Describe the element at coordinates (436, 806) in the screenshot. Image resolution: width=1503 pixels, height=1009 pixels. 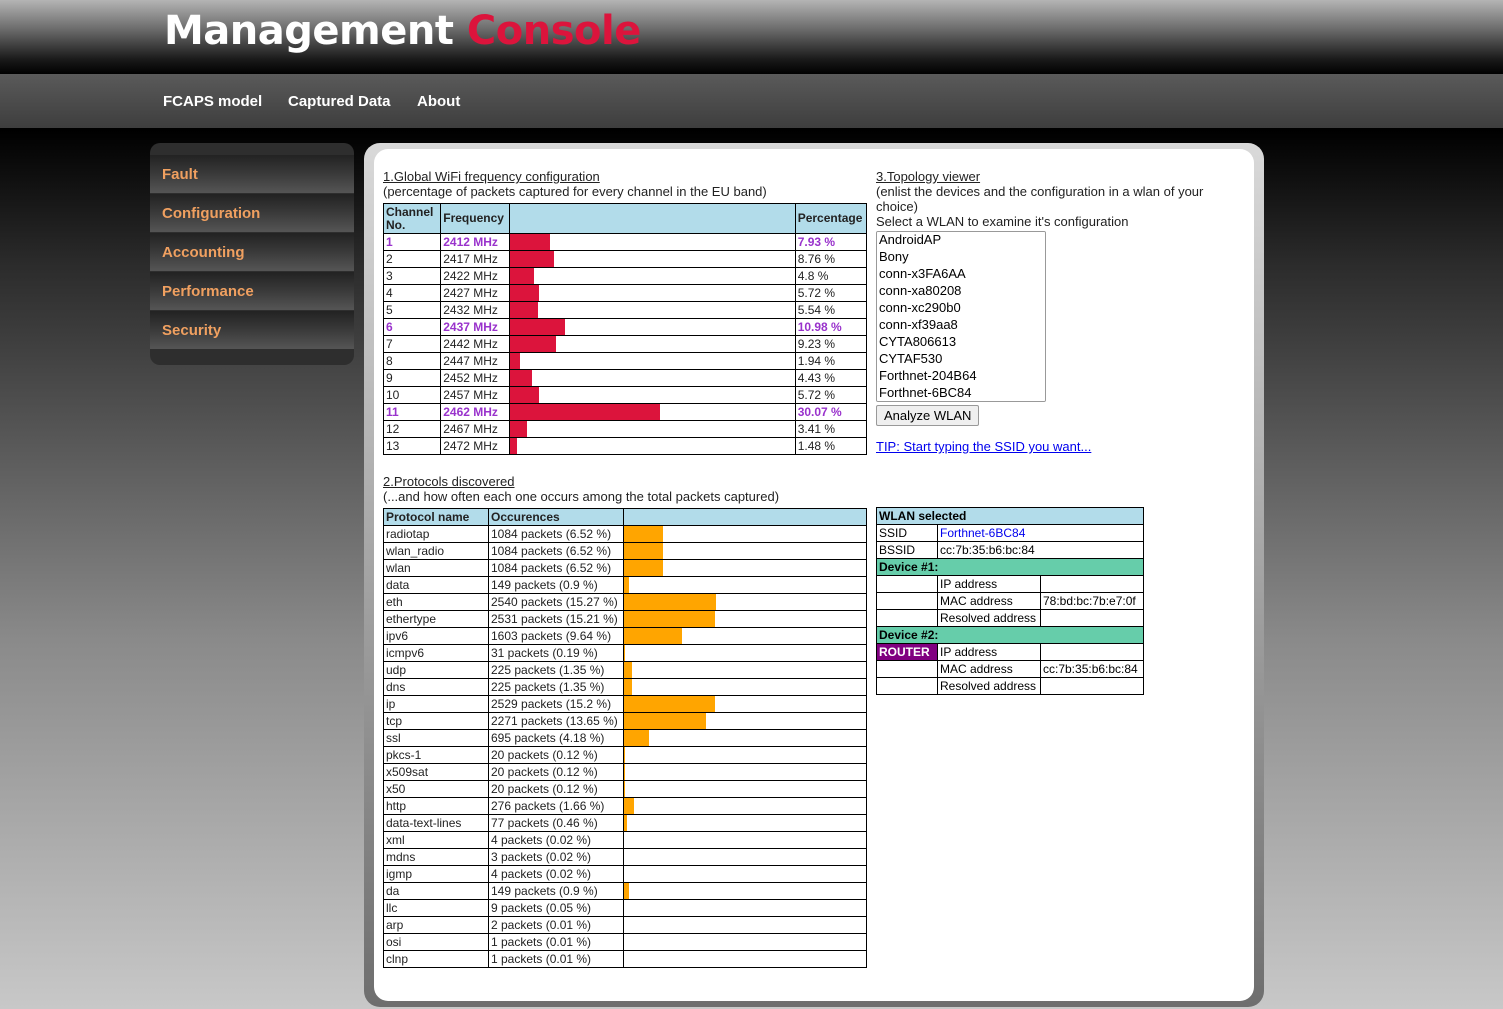
I see `protocol-name-cell: http` at that location.